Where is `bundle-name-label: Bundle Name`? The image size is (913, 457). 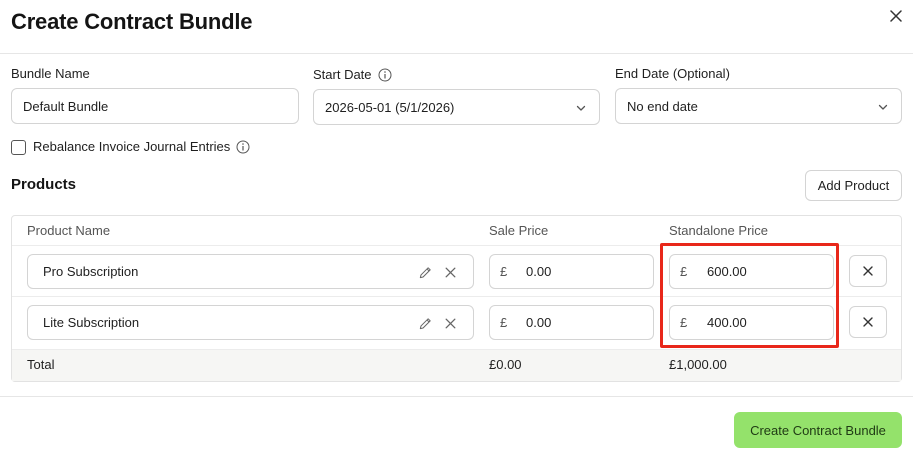 bundle-name-label: Bundle Name is located at coordinates (50, 73).